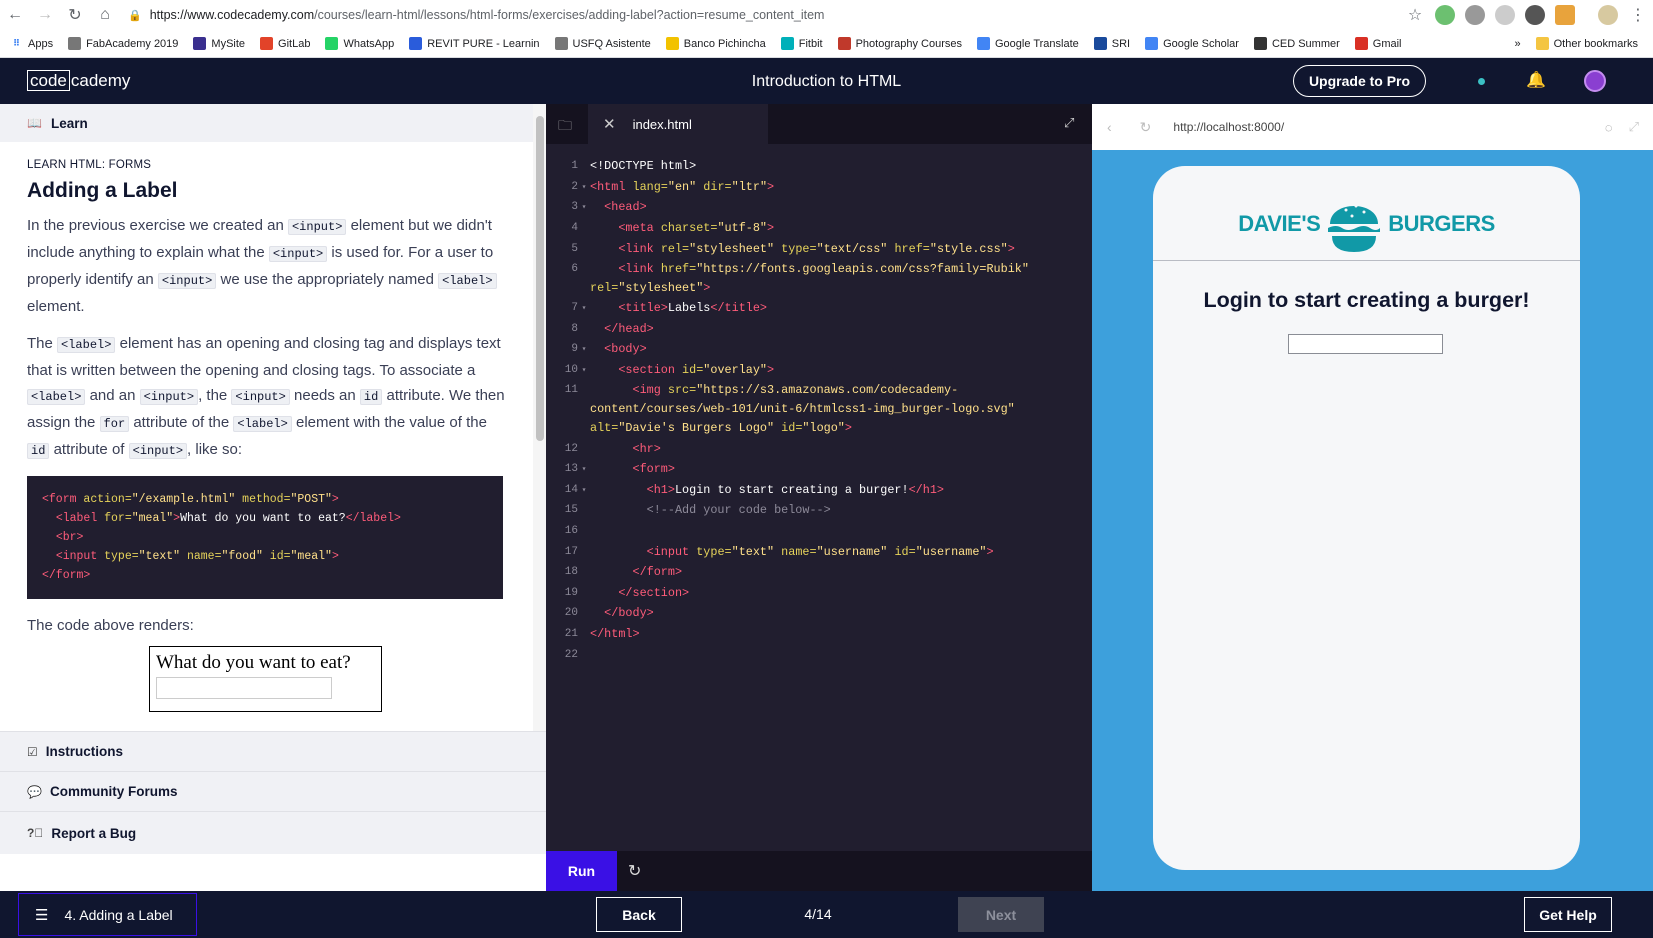  I want to click on preview-back-icon: ‹, so click(1109, 127).